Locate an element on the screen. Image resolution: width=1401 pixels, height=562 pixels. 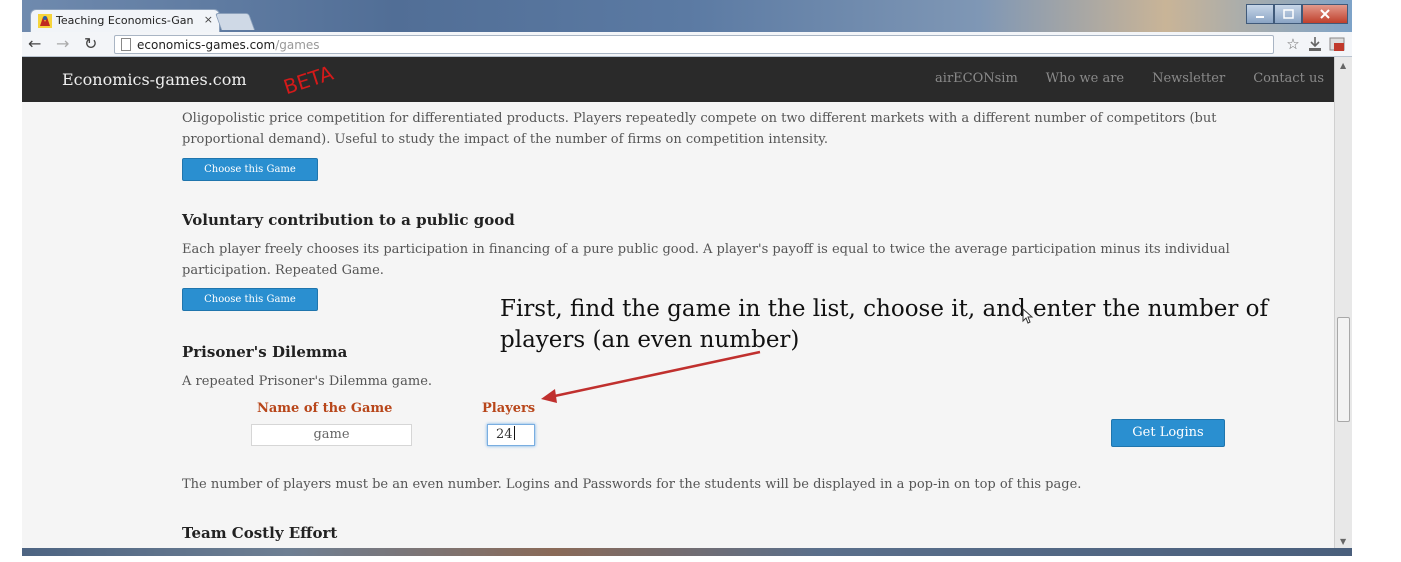
download-icon is located at coordinates (1315, 44).